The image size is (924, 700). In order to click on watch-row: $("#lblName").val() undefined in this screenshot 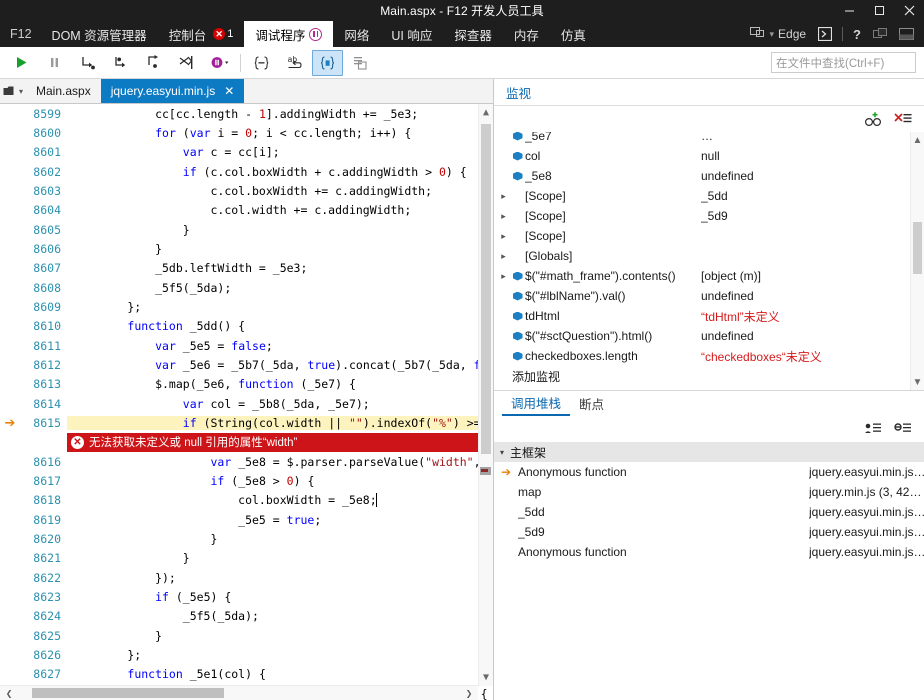, I will do `click(702, 296)`.